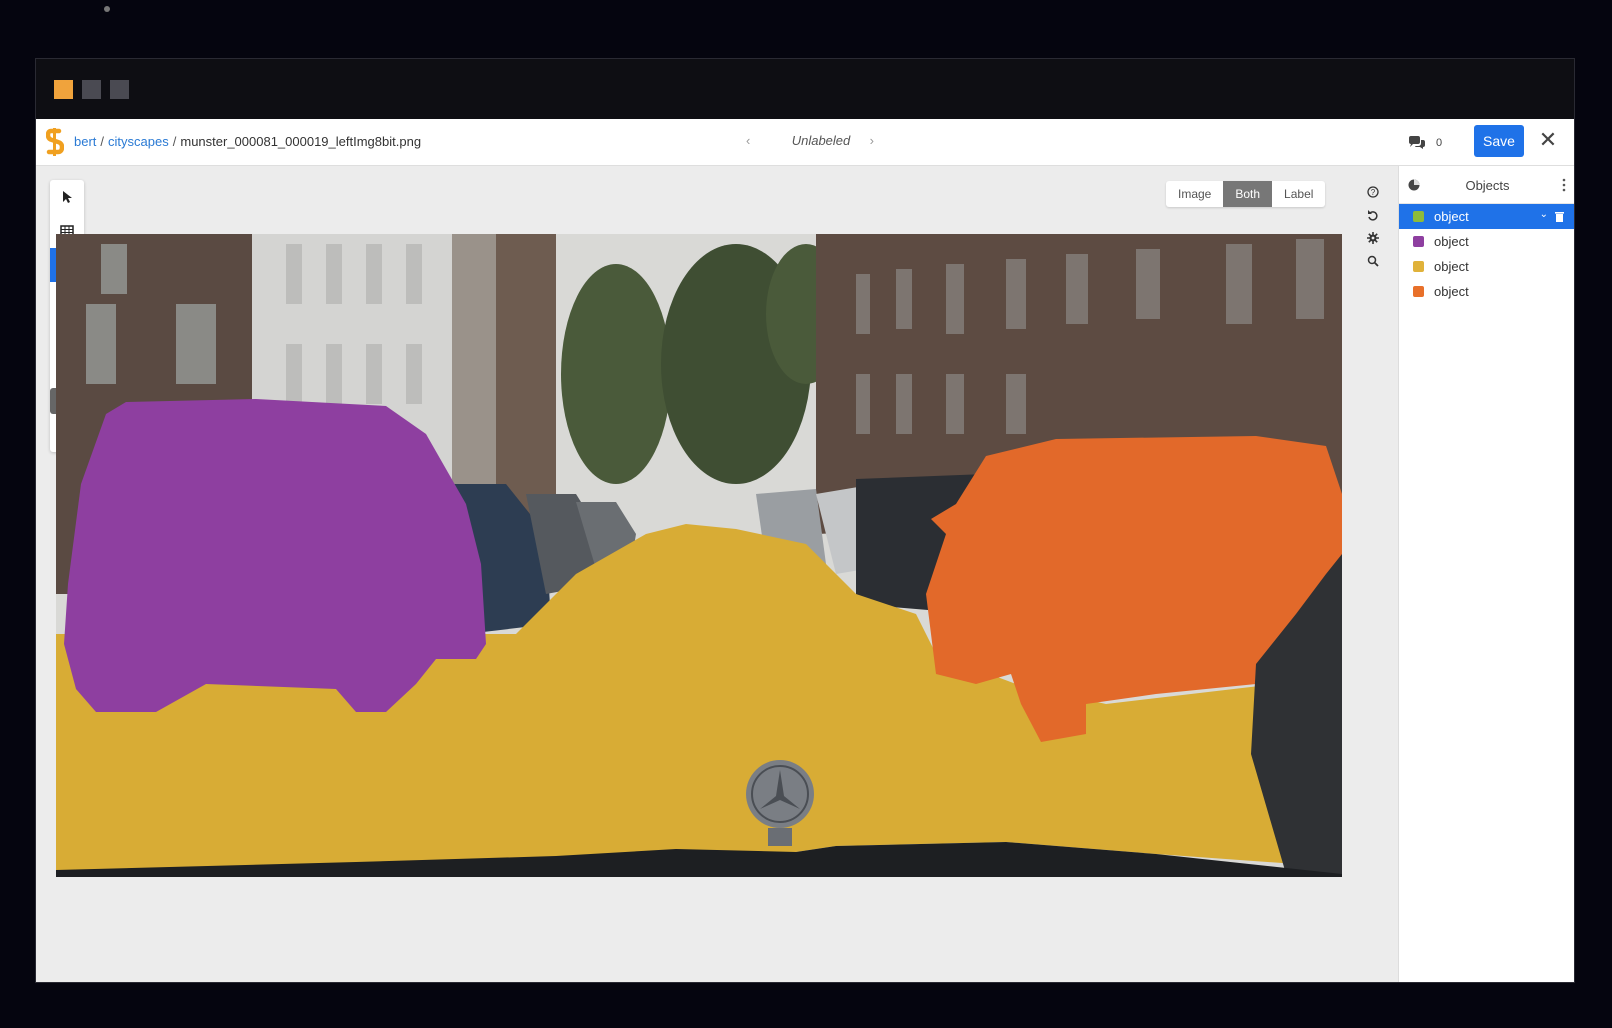 The image size is (1612, 1028). I want to click on undo-icon, so click(1373, 214).